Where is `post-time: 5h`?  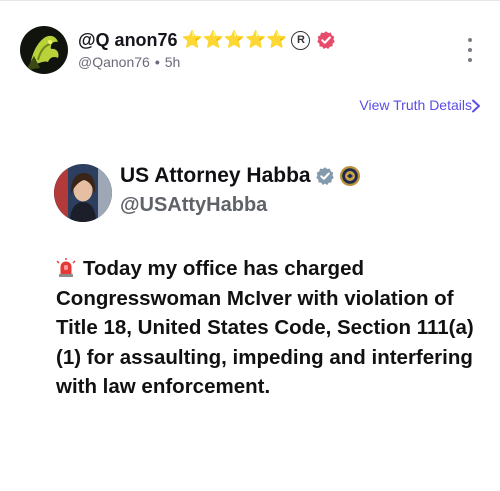
post-time: 5h is located at coordinates (173, 62).